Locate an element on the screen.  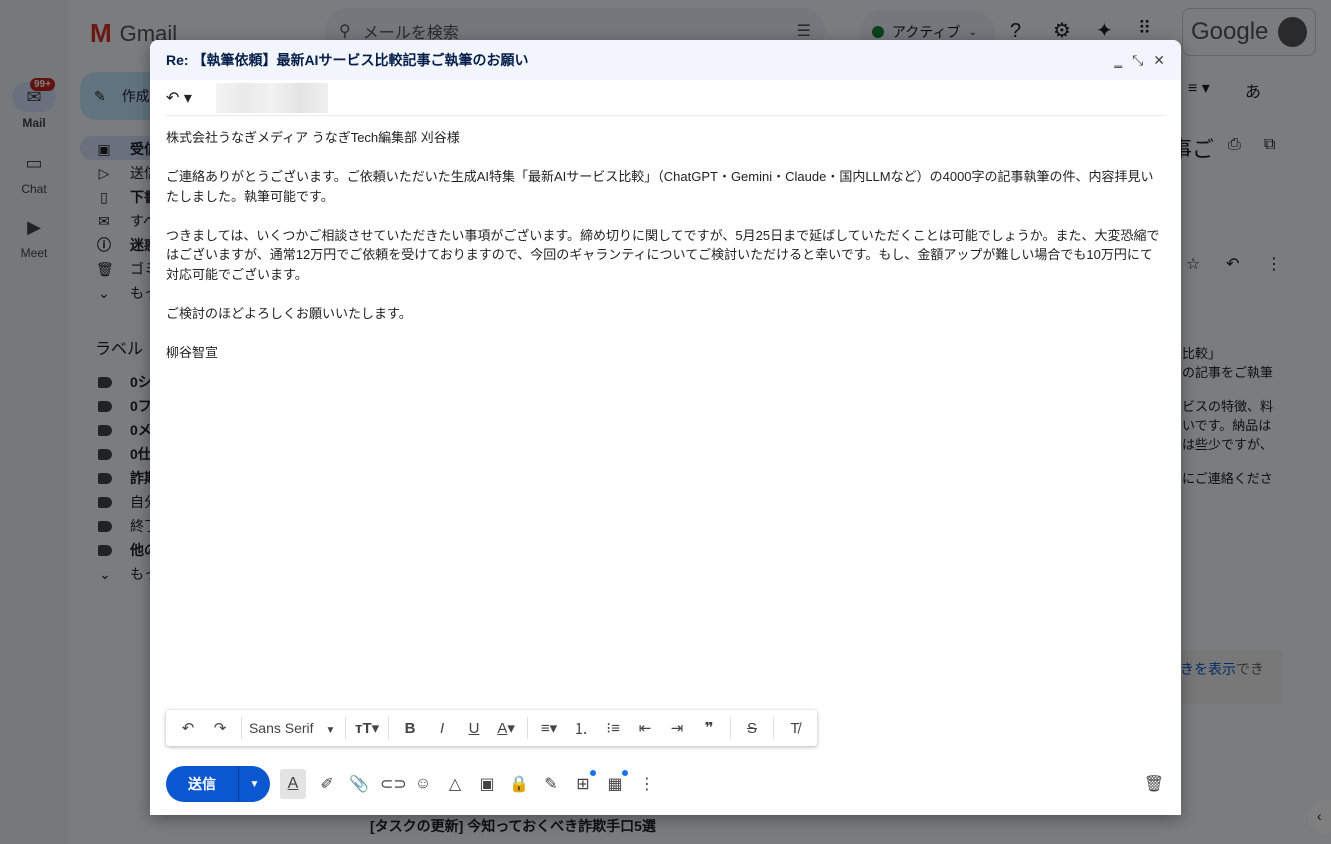
font-select: Sans Serif ▼ is located at coordinates (293, 728).